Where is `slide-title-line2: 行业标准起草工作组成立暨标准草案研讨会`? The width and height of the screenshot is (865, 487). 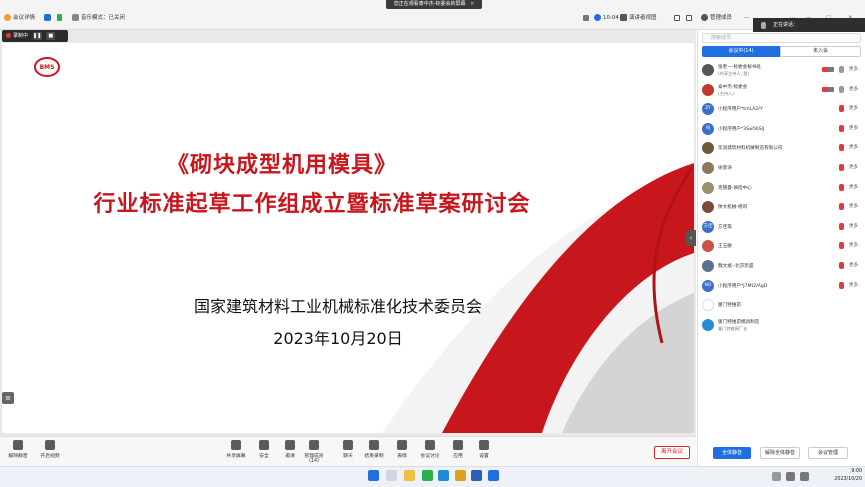 slide-title-line2: 行业标准起草工作组成立暨标准草案研讨会 is located at coordinates (312, 204).